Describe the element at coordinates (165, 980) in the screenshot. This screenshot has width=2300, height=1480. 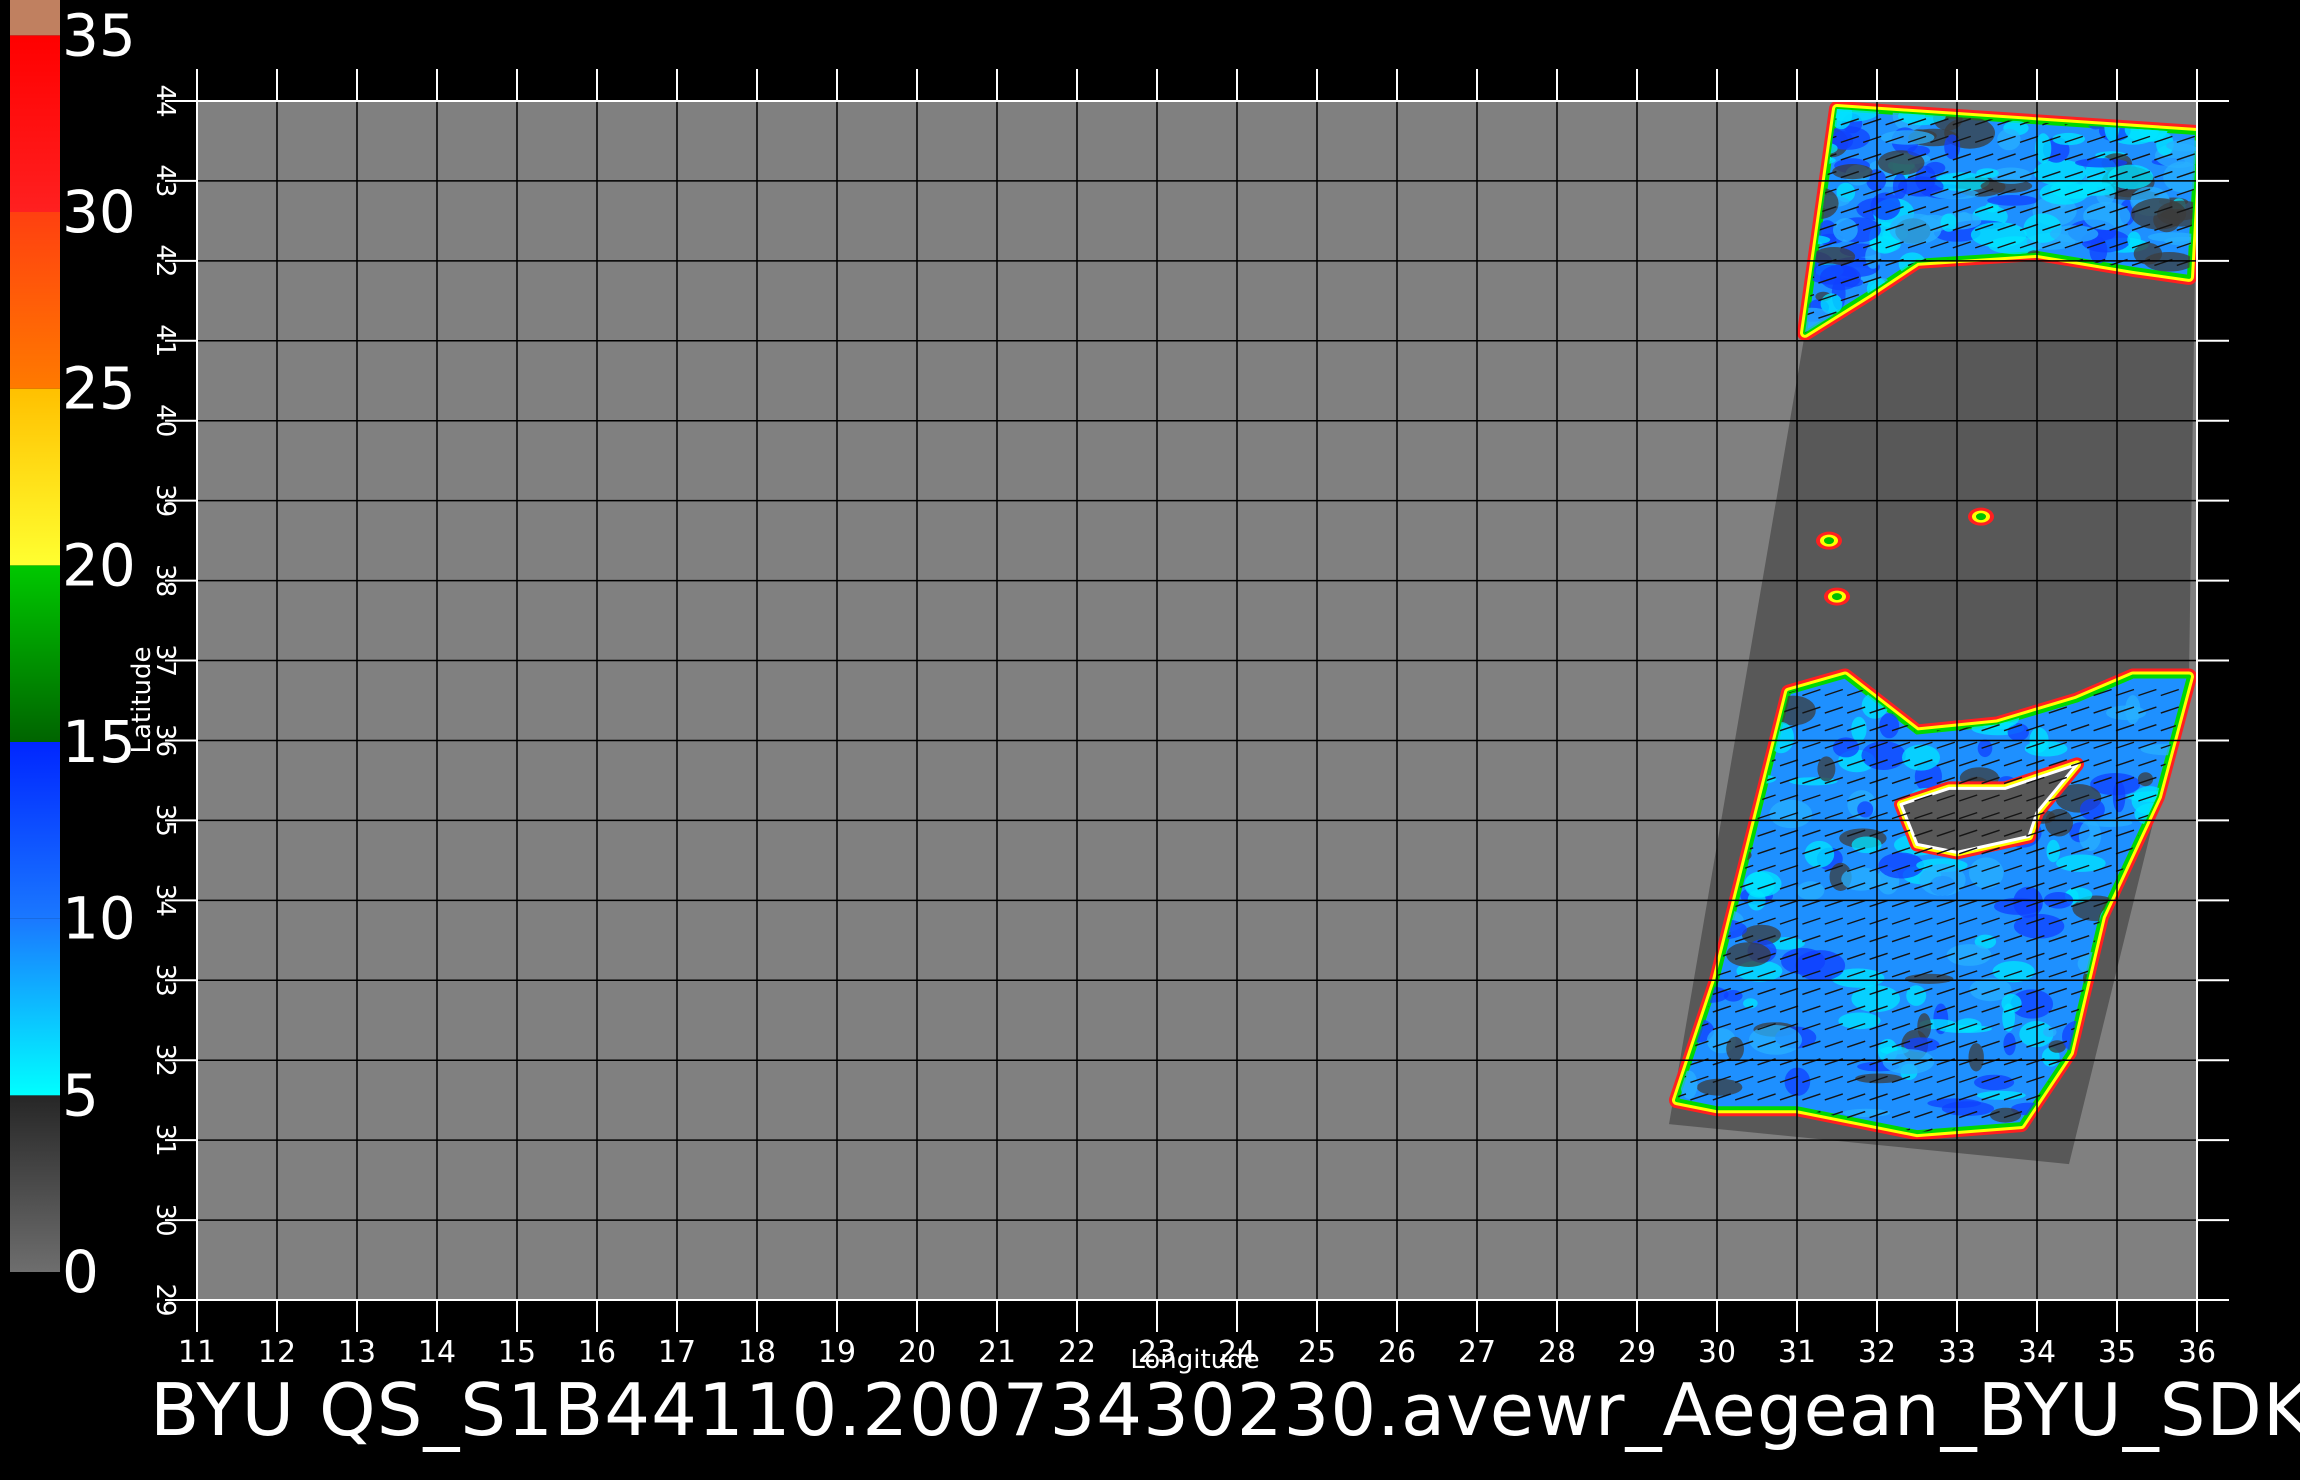
I see `y-tick-label: 33` at that location.